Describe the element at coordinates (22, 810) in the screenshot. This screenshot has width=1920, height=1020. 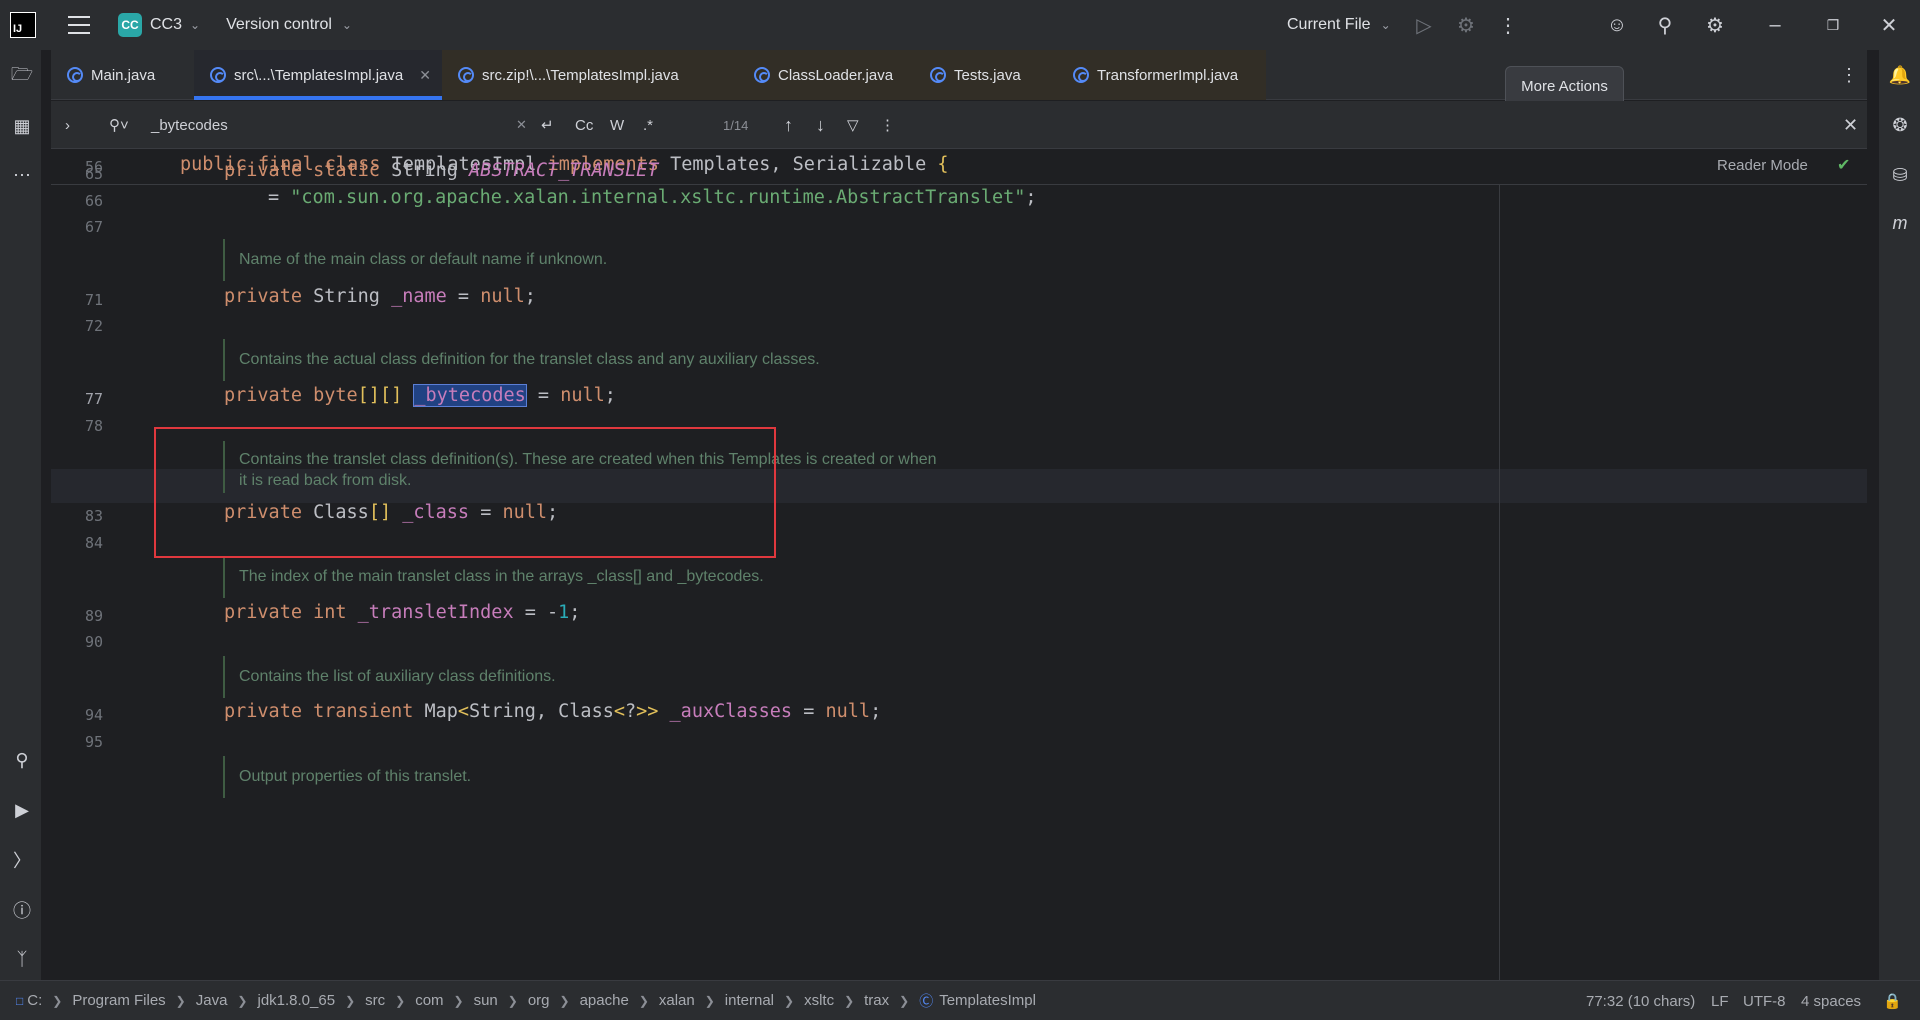
I see `services-icon: ▶` at that location.